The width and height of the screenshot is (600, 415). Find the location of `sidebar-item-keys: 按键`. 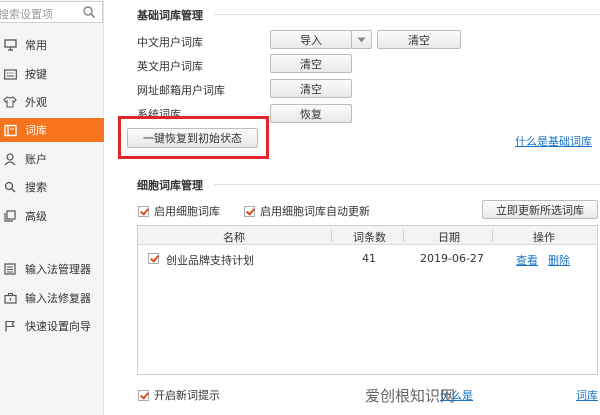

sidebar-item-keys: 按键 is located at coordinates (52, 74).